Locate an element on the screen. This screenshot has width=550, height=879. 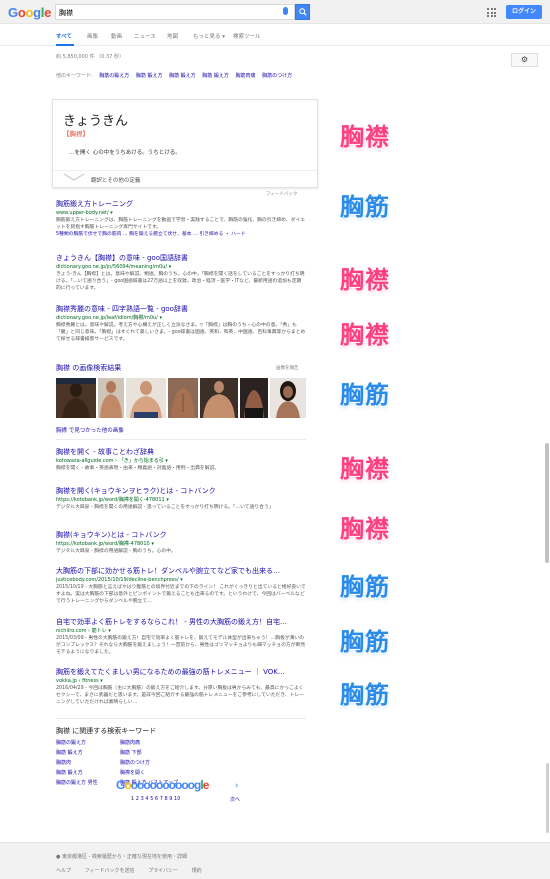
settings-button: ⚙ is located at coordinates (524, 60).